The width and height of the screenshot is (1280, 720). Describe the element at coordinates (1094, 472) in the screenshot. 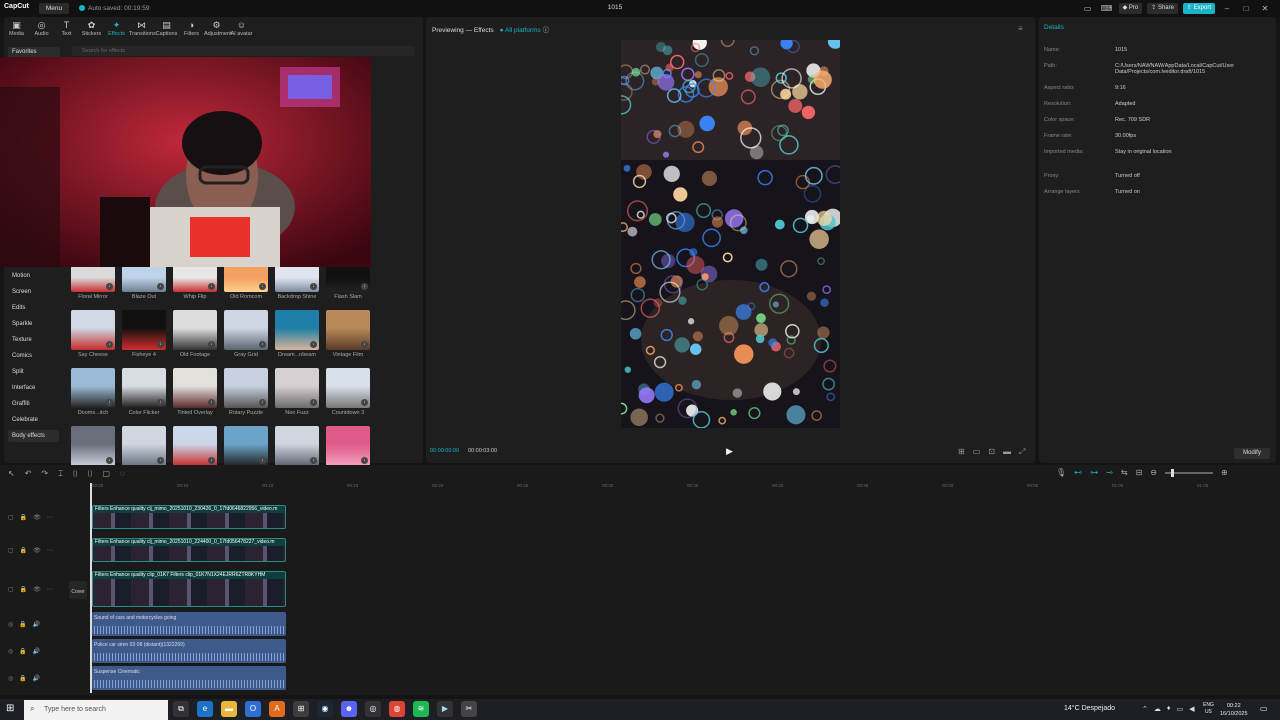

I see `magnet-icon: ⊶` at that location.